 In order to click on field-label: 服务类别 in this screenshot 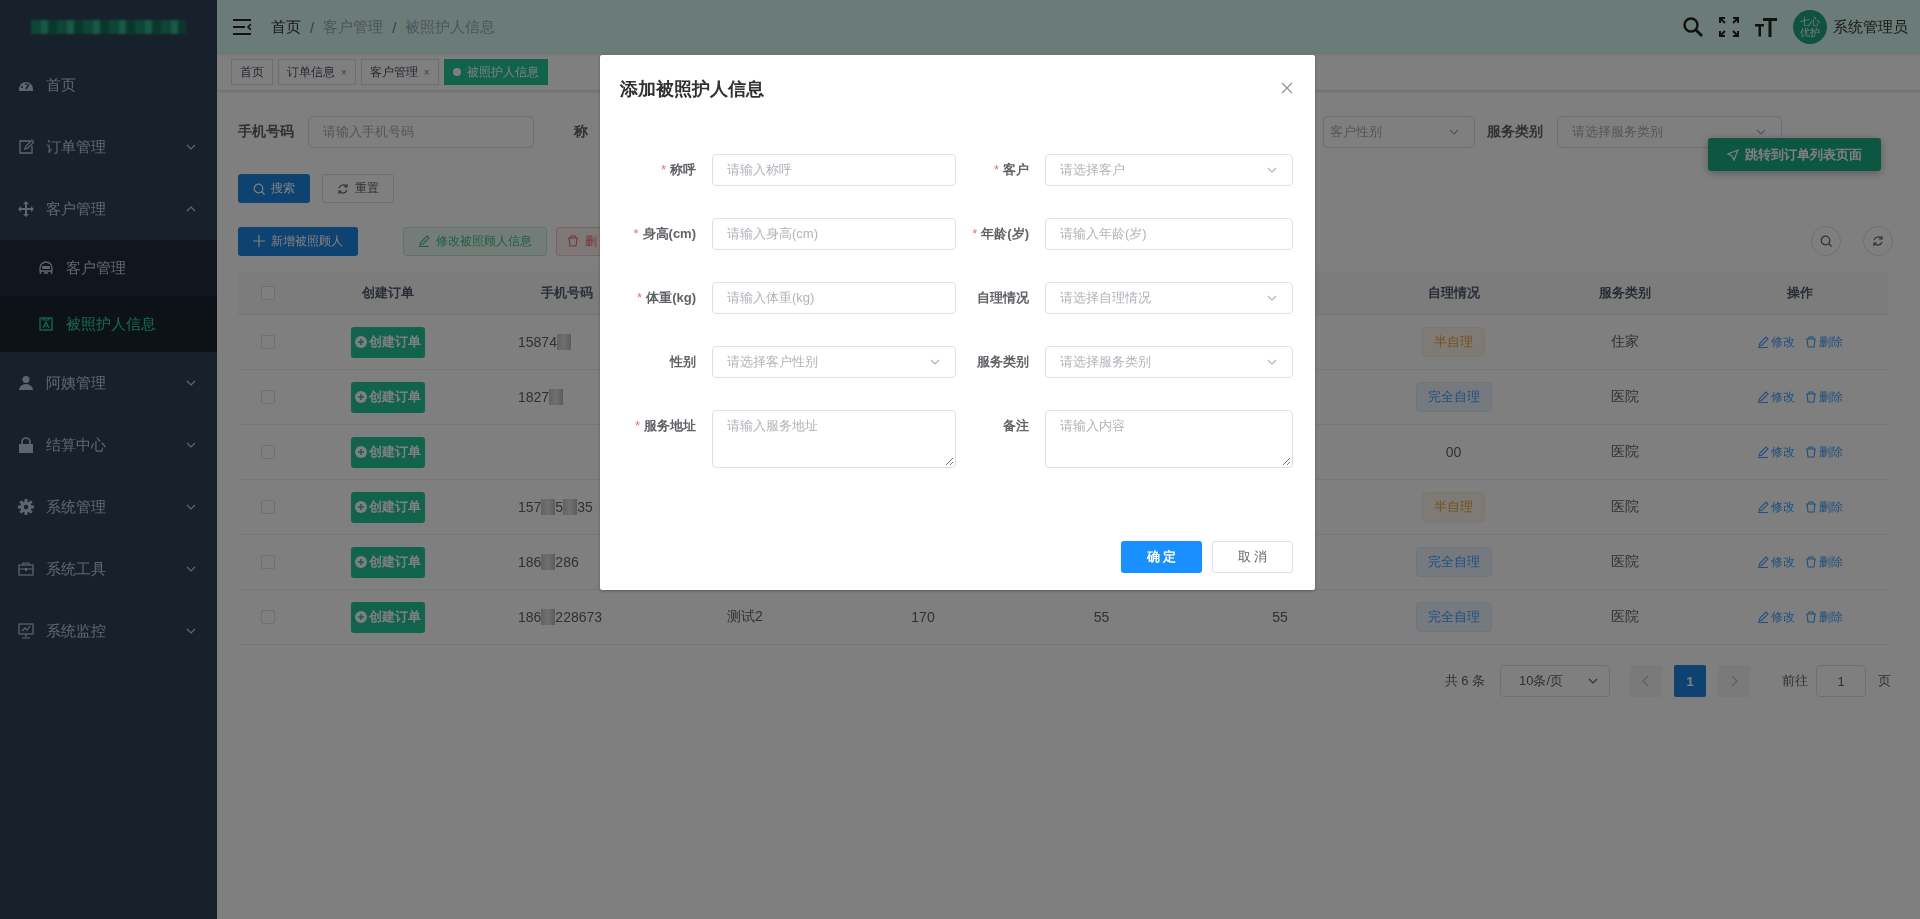, I will do `click(1515, 132)`.